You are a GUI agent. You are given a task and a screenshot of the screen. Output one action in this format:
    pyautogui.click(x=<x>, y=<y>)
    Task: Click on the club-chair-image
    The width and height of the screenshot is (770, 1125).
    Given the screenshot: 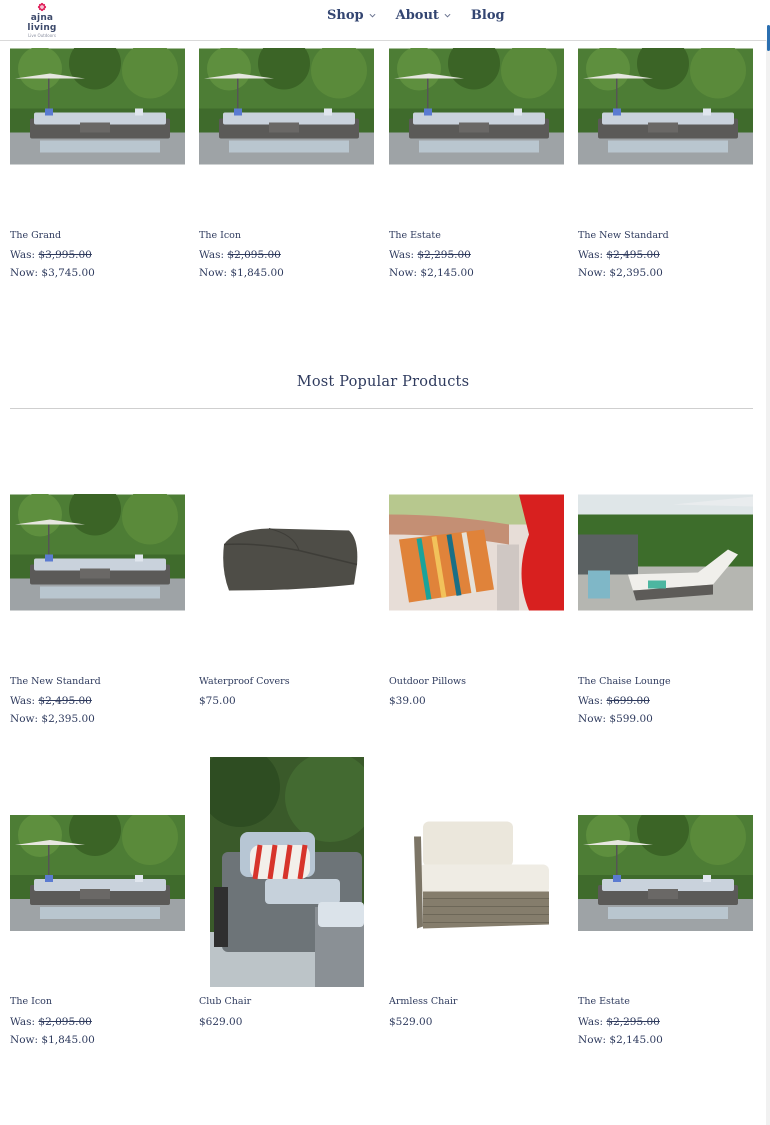 What is the action you would take?
    pyautogui.click(x=287, y=872)
    